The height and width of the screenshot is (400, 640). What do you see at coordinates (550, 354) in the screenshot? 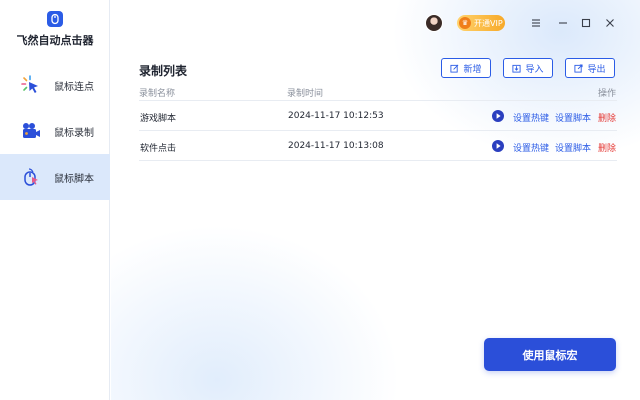
I see `use-mouse-macro-button: 使用鼠标宏` at bounding box center [550, 354].